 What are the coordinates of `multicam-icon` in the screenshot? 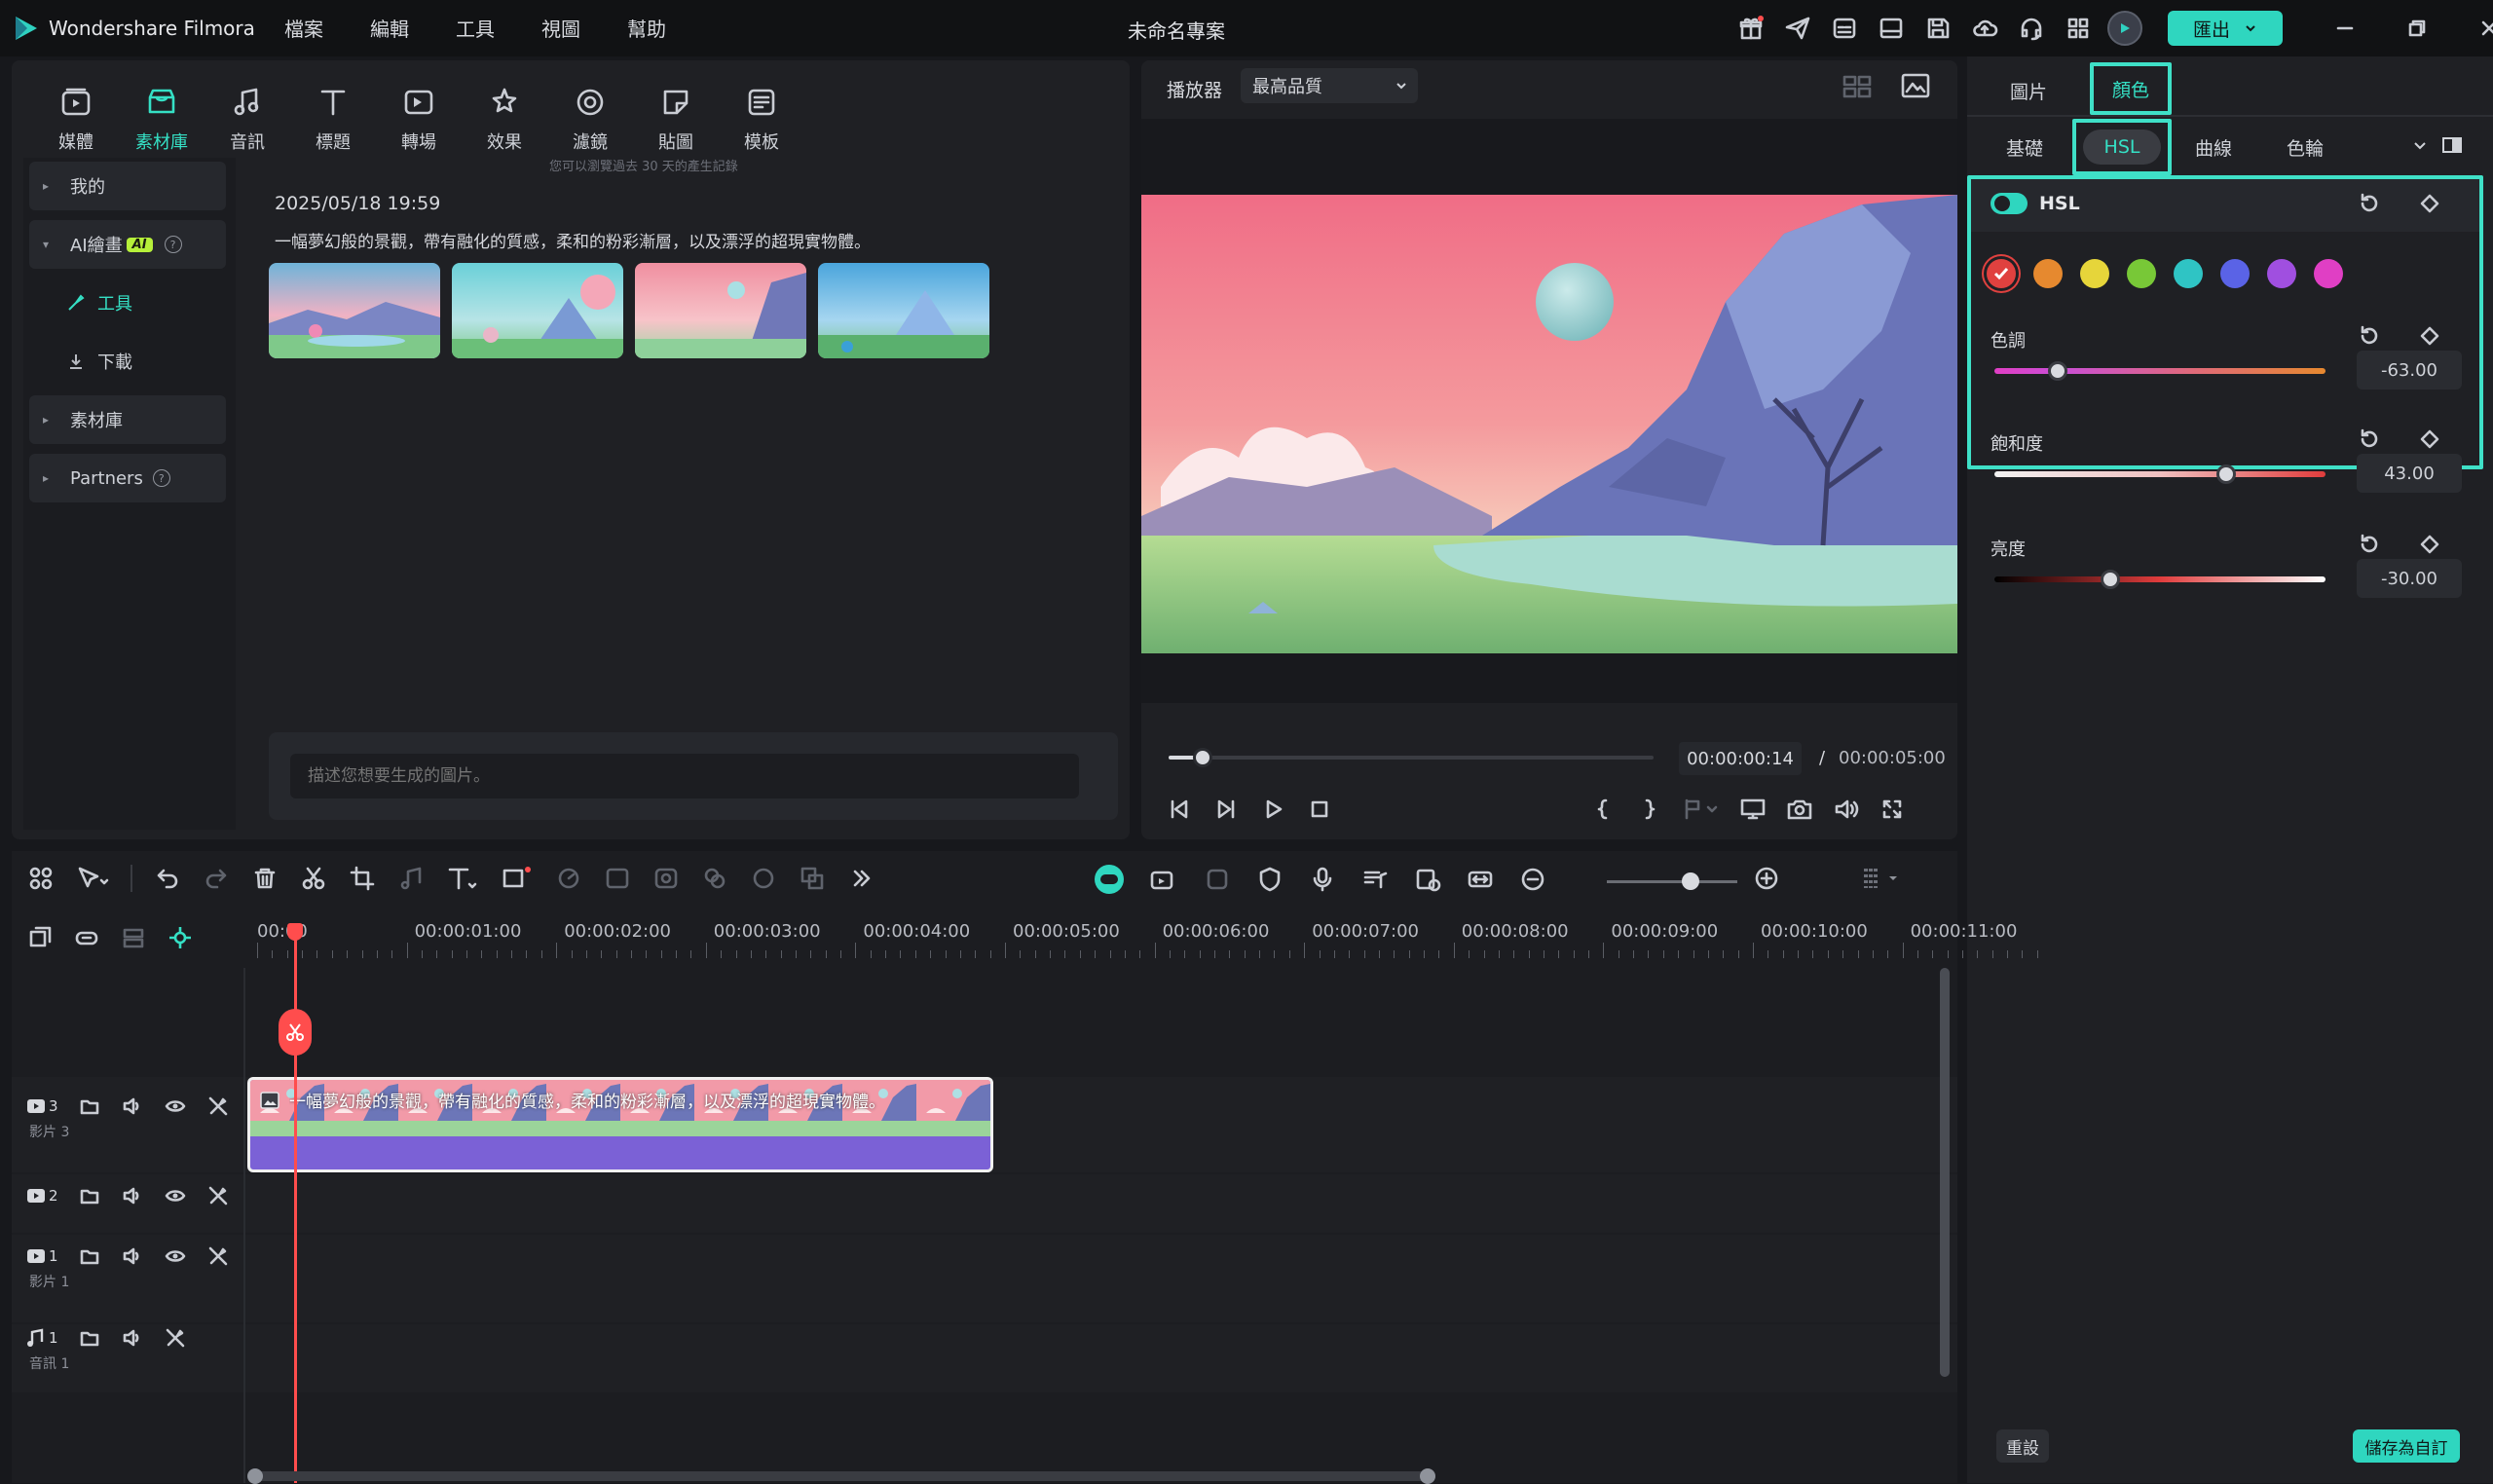 It's located at (1164, 879).